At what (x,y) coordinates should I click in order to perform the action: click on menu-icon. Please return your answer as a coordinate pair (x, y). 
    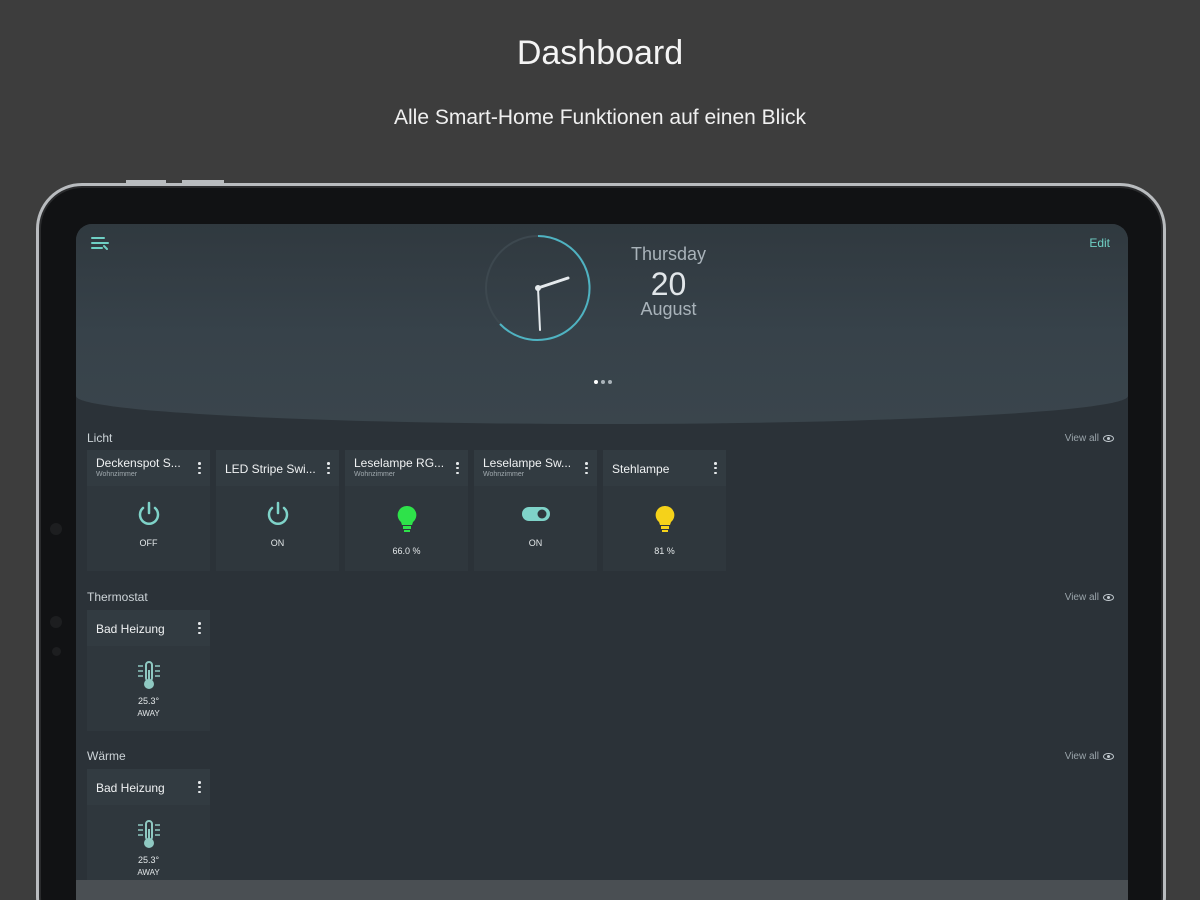
    Looking at the image, I should click on (100, 244).